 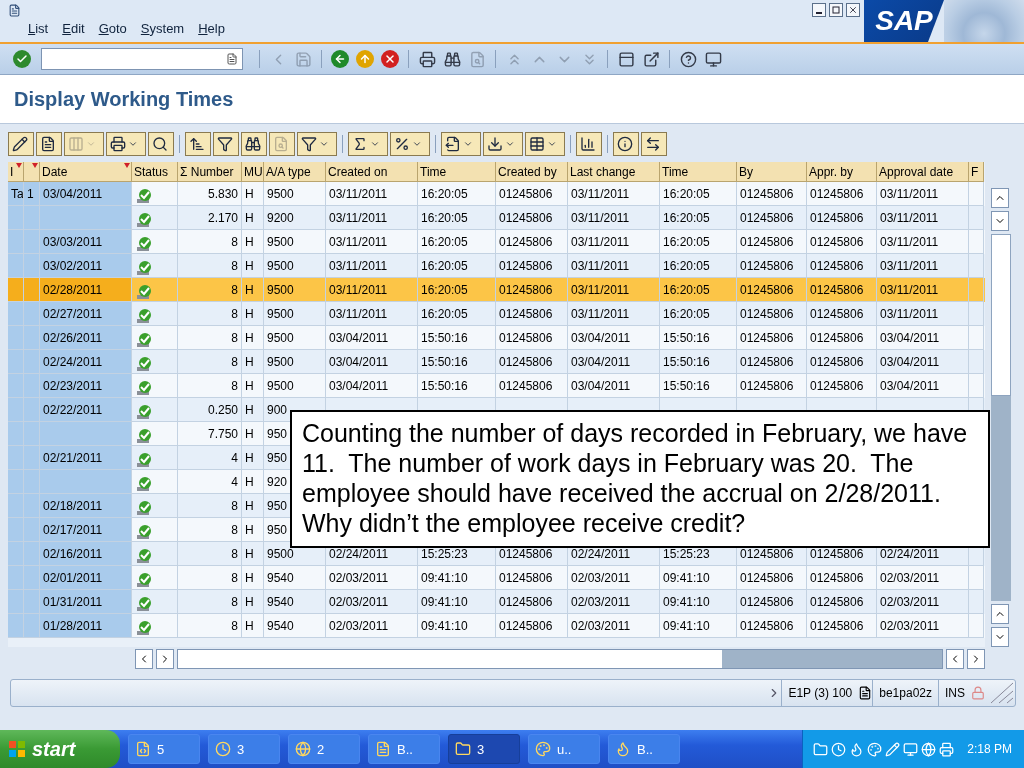 What do you see at coordinates (126, 144) in the screenshot?
I see `print-preview-button` at bounding box center [126, 144].